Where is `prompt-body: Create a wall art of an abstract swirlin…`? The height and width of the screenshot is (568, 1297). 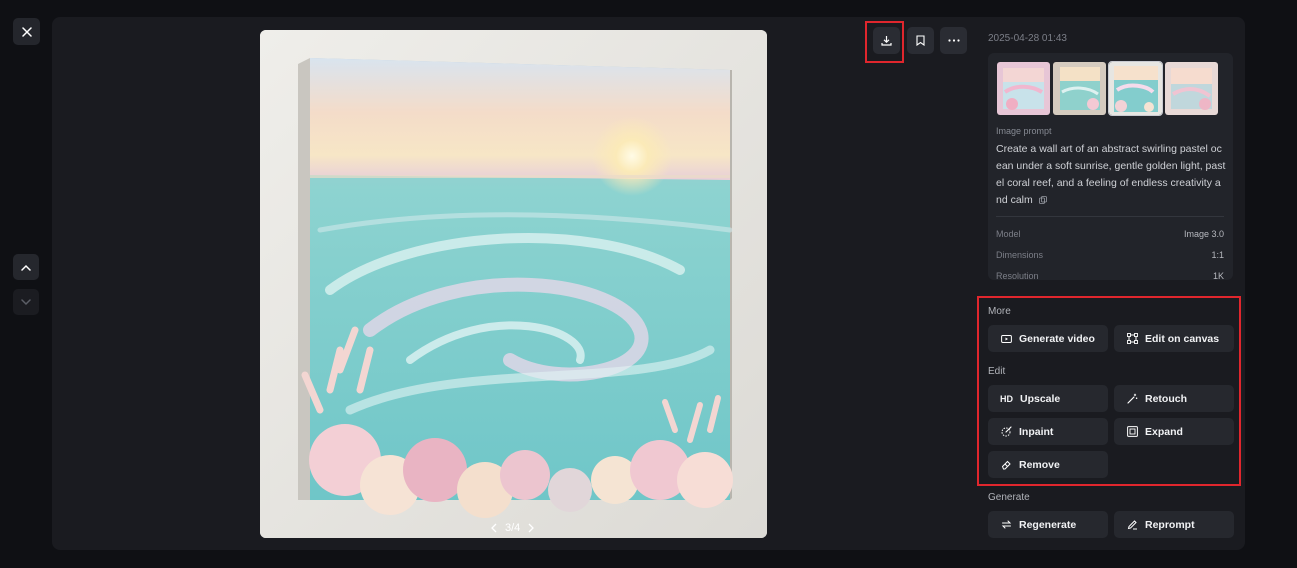
prompt-body: Create a wall art of an abstract swirlin… is located at coordinates (1111, 174).